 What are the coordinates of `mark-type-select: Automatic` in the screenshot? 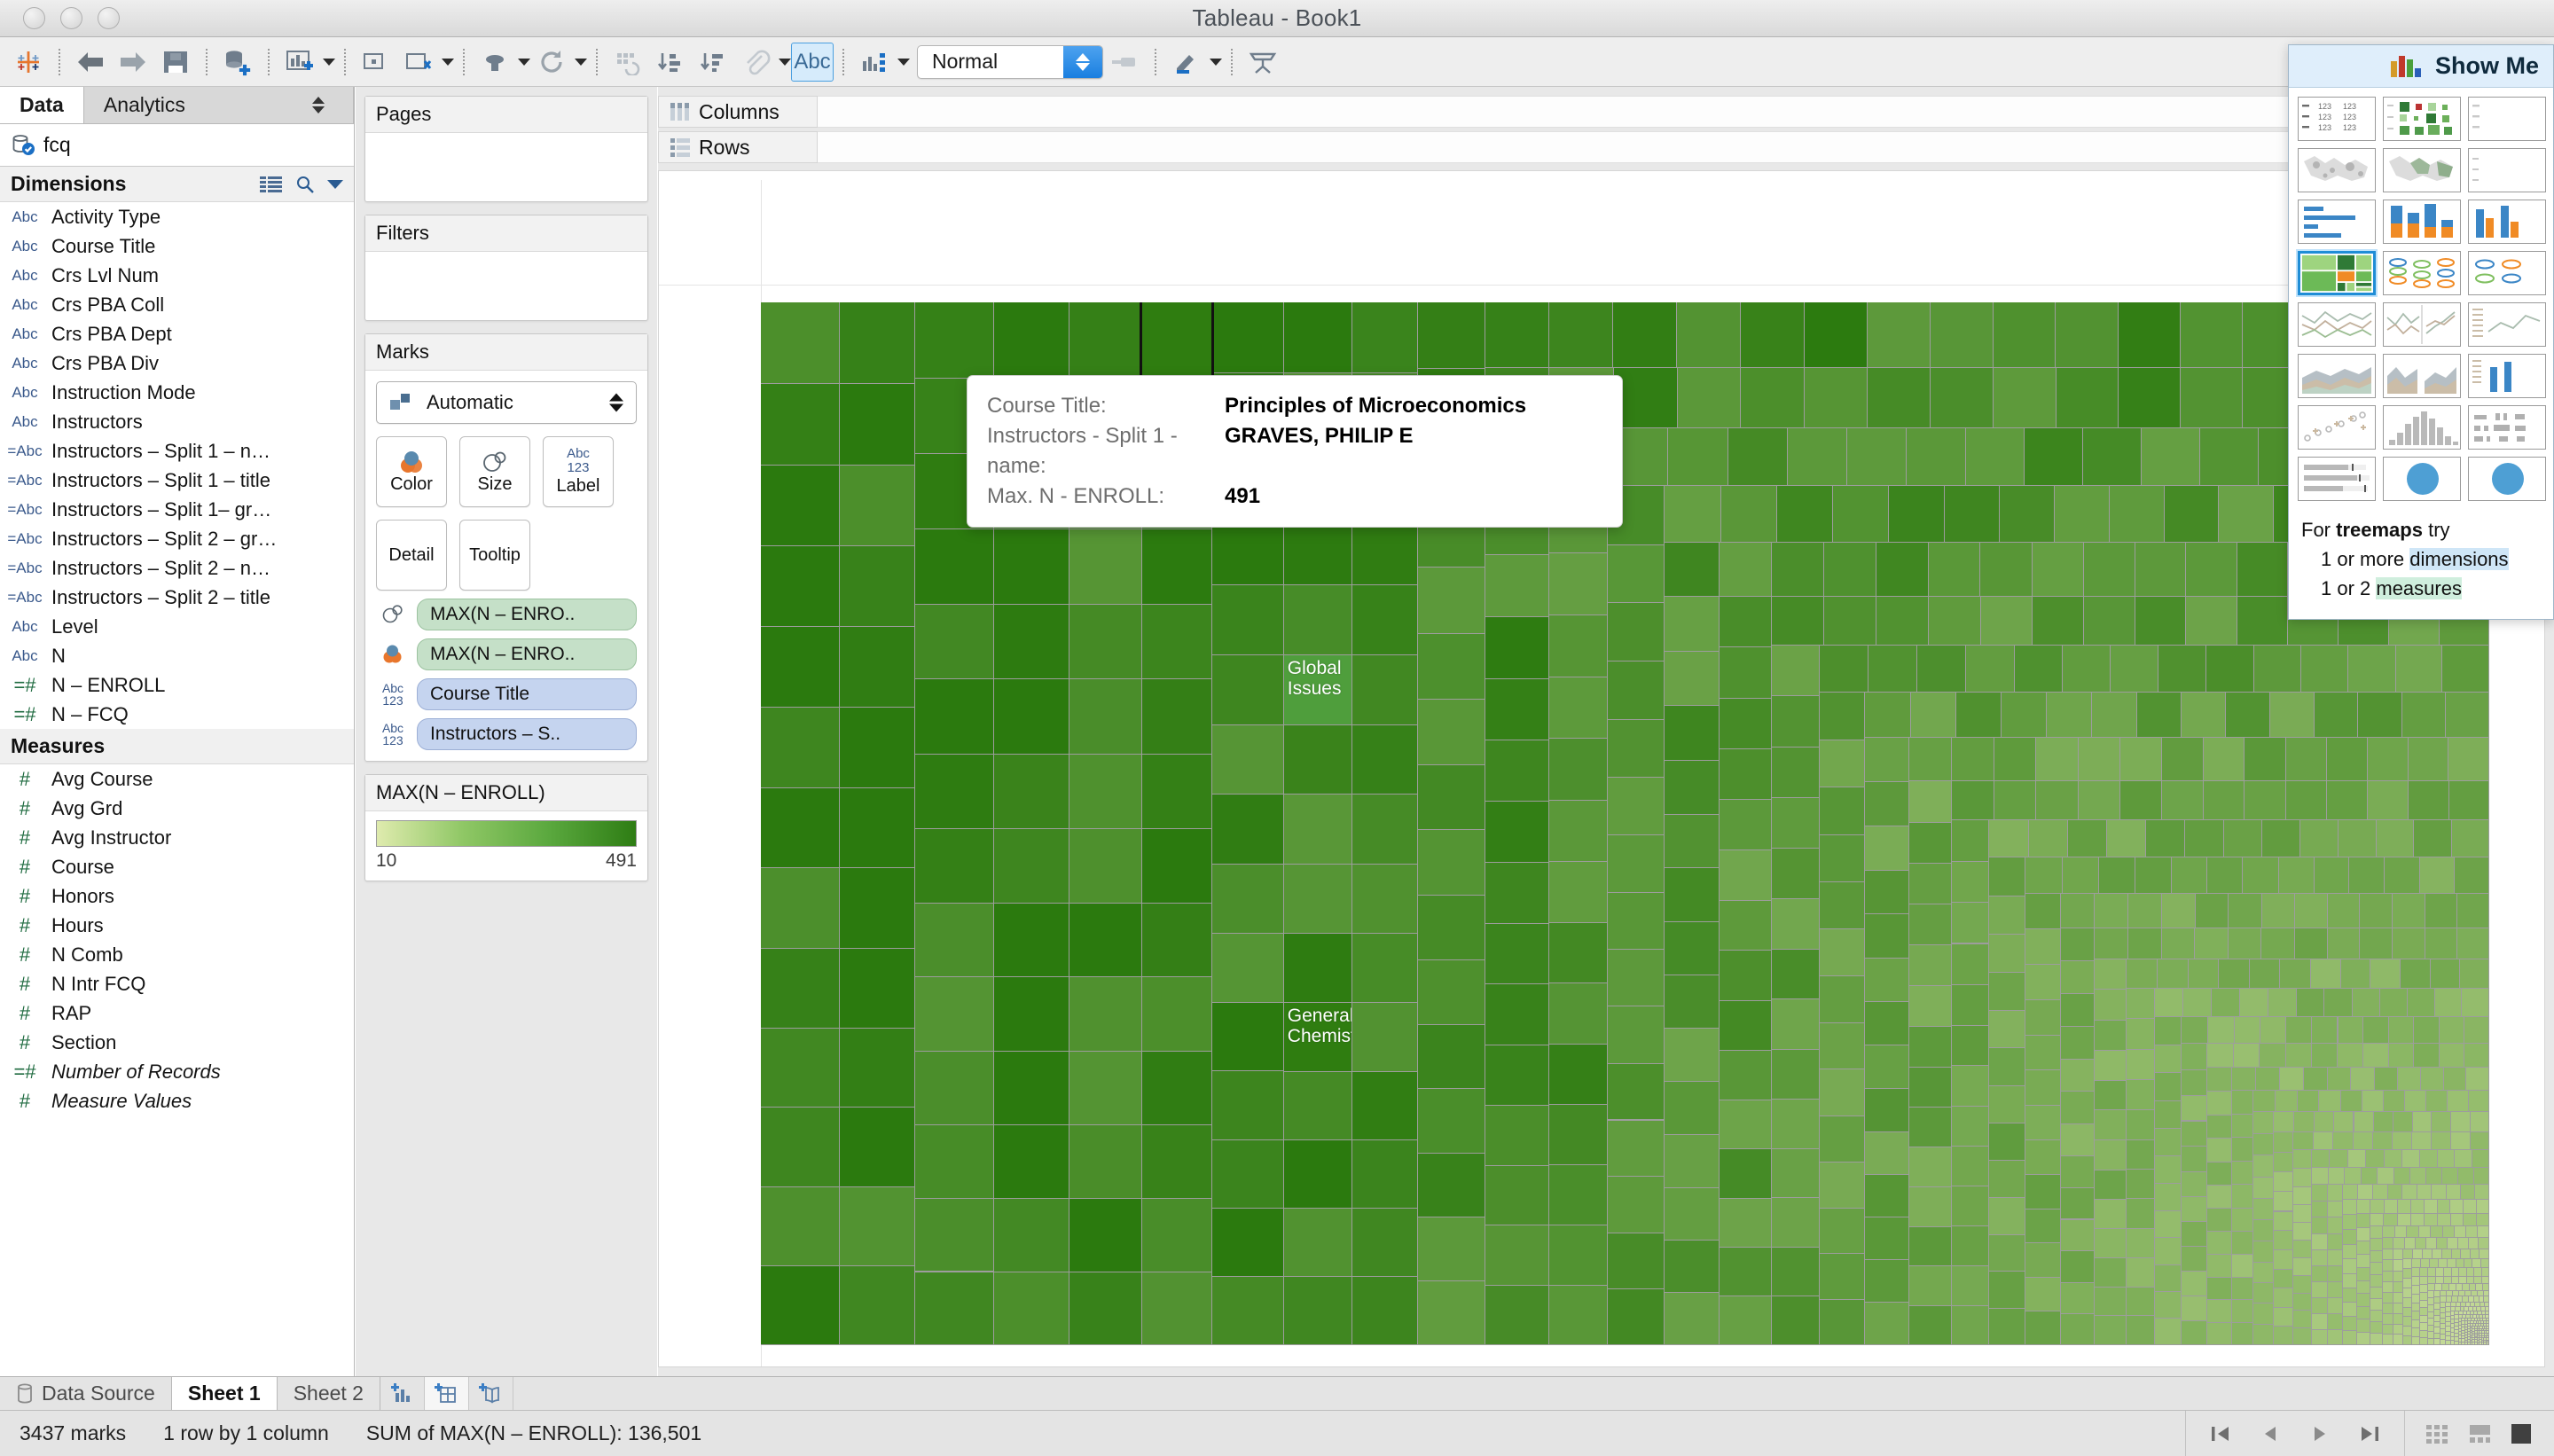 It's located at (506, 402).